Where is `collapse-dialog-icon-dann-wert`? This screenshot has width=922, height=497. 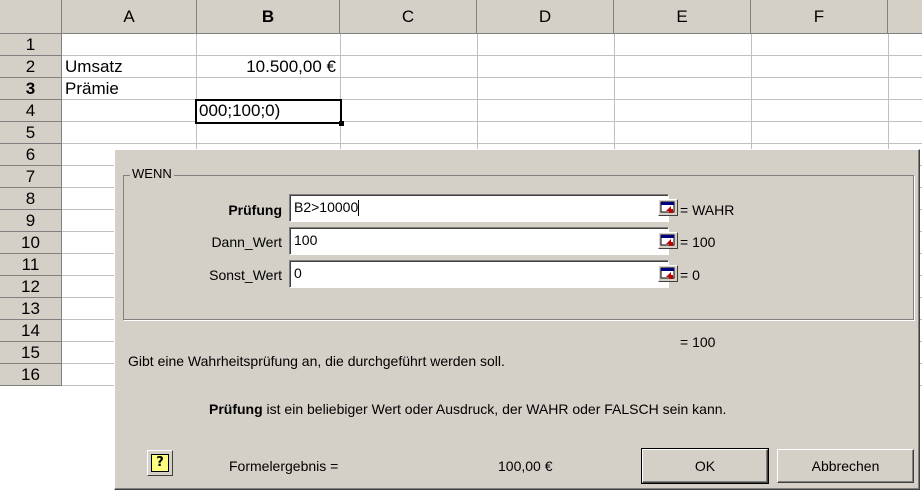
collapse-dialog-icon-dann-wert is located at coordinates (668, 240).